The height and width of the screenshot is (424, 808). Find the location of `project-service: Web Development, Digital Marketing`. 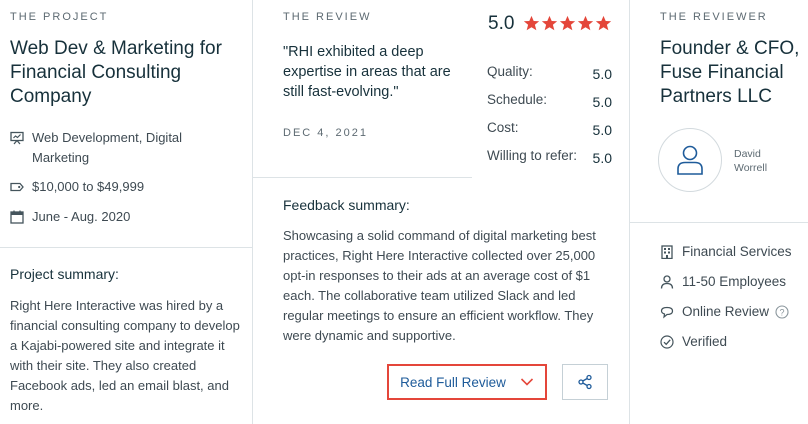

project-service: Web Development, Digital Marketing is located at coordinates (107, 147).